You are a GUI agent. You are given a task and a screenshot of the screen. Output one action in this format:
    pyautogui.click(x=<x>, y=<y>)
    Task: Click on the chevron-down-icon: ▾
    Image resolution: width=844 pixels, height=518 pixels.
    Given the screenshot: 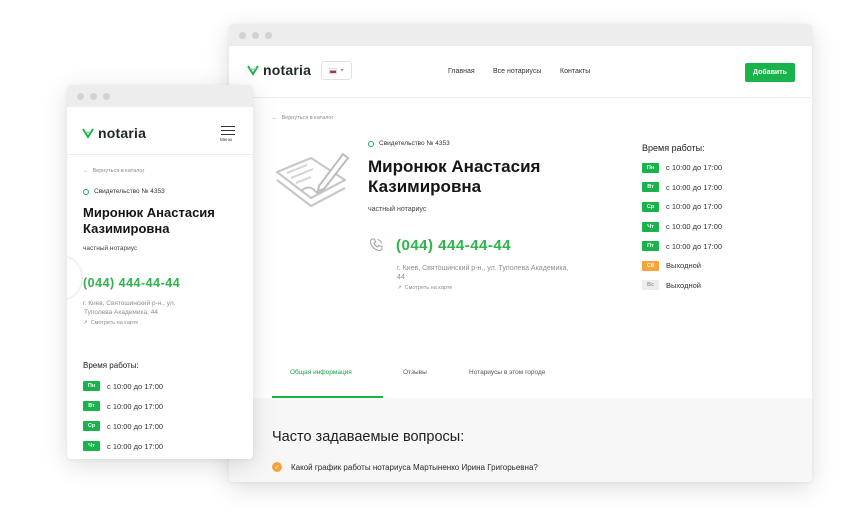 What is the action you would take?
    pyautogui.click(x=342, y=71)
    